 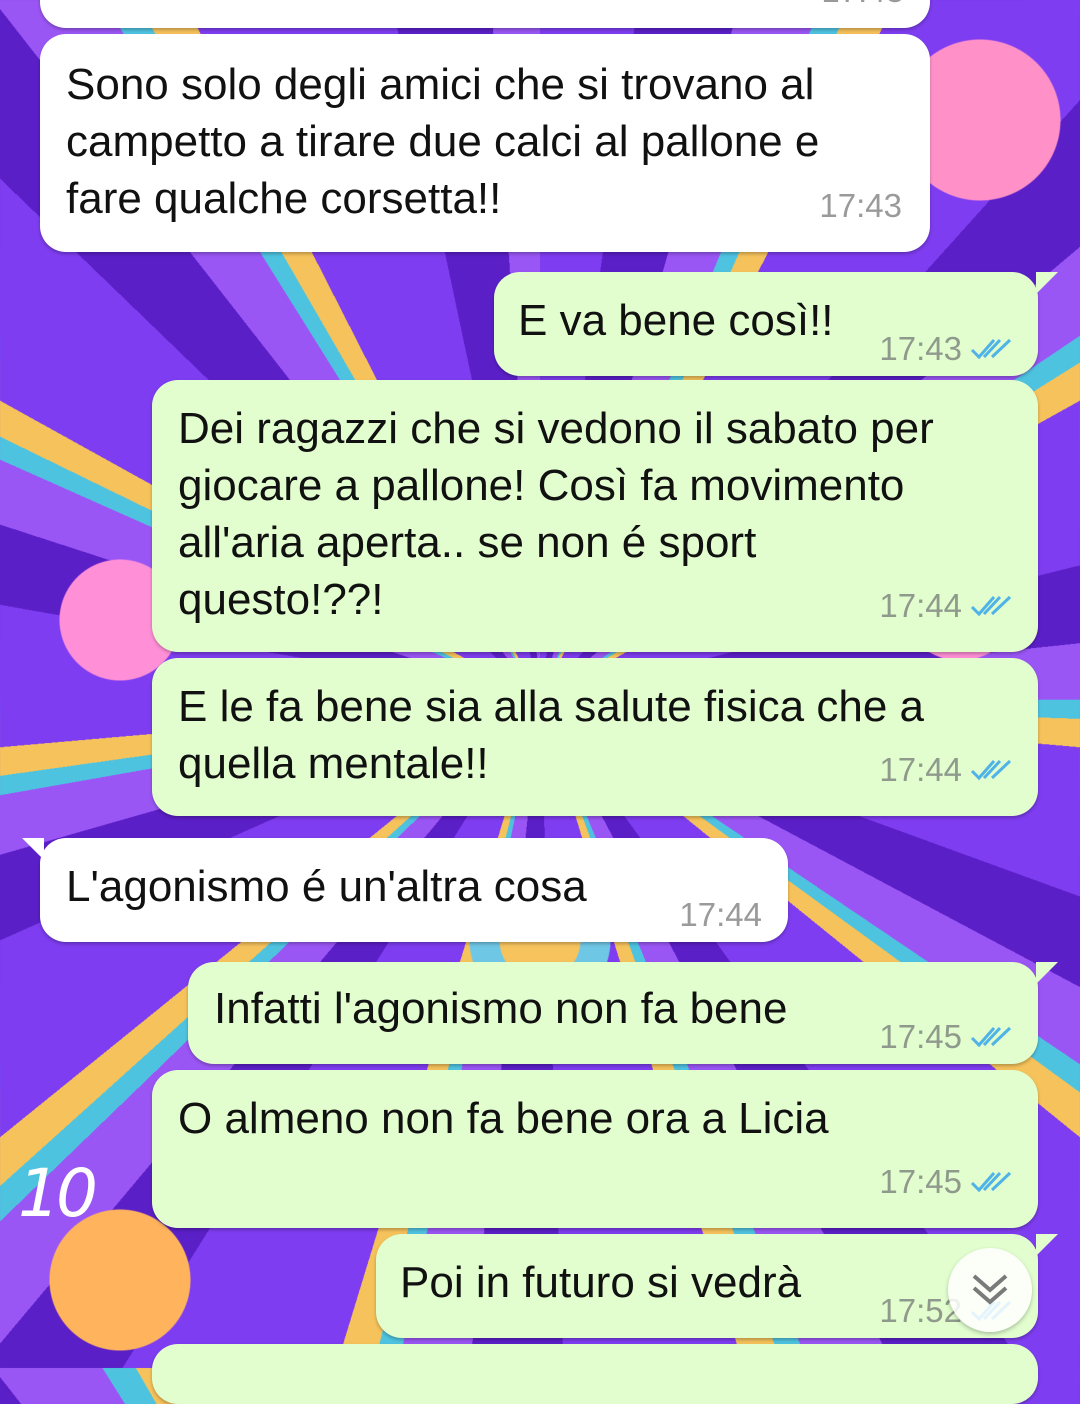 What do you see at coordinates (503, 1118) in the screenshot?
I see `message-text: O almeno non fa bene ora a Licia` at bounding box center [503, 1118].